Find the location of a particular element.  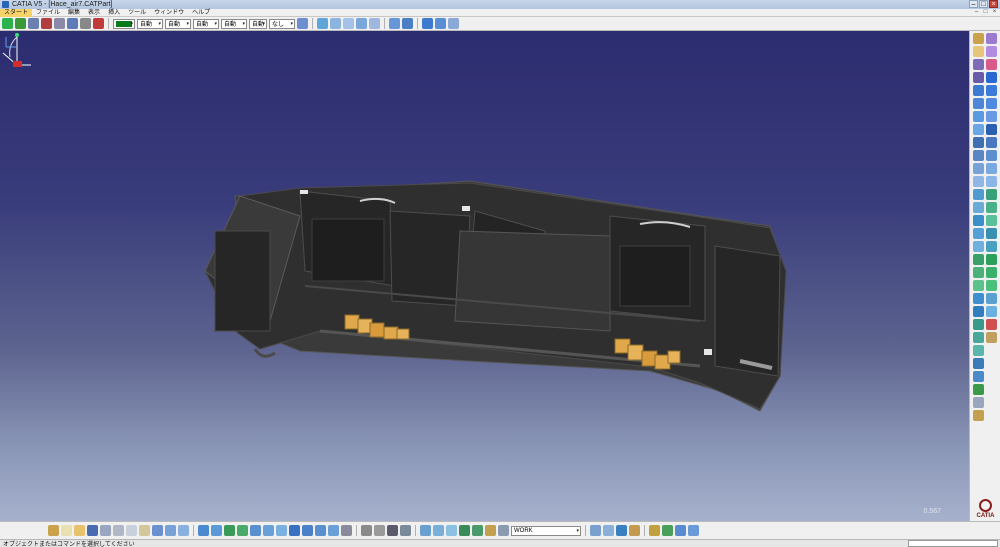

symmetry-icon is located at coordinates (978, 272).